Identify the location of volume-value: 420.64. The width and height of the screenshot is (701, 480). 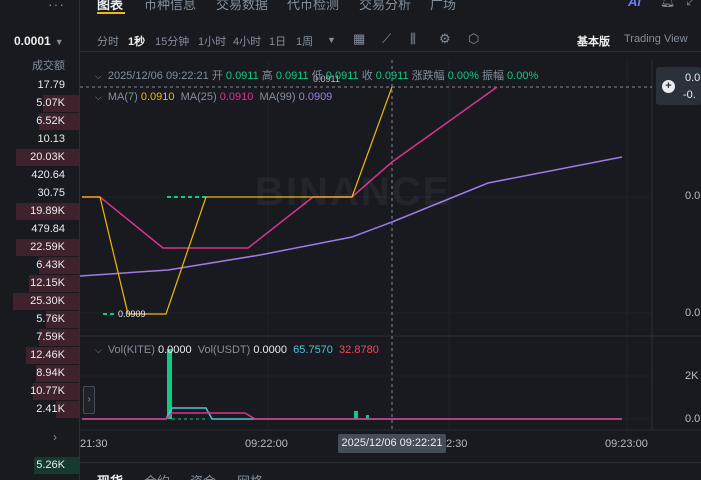
(48, 175).